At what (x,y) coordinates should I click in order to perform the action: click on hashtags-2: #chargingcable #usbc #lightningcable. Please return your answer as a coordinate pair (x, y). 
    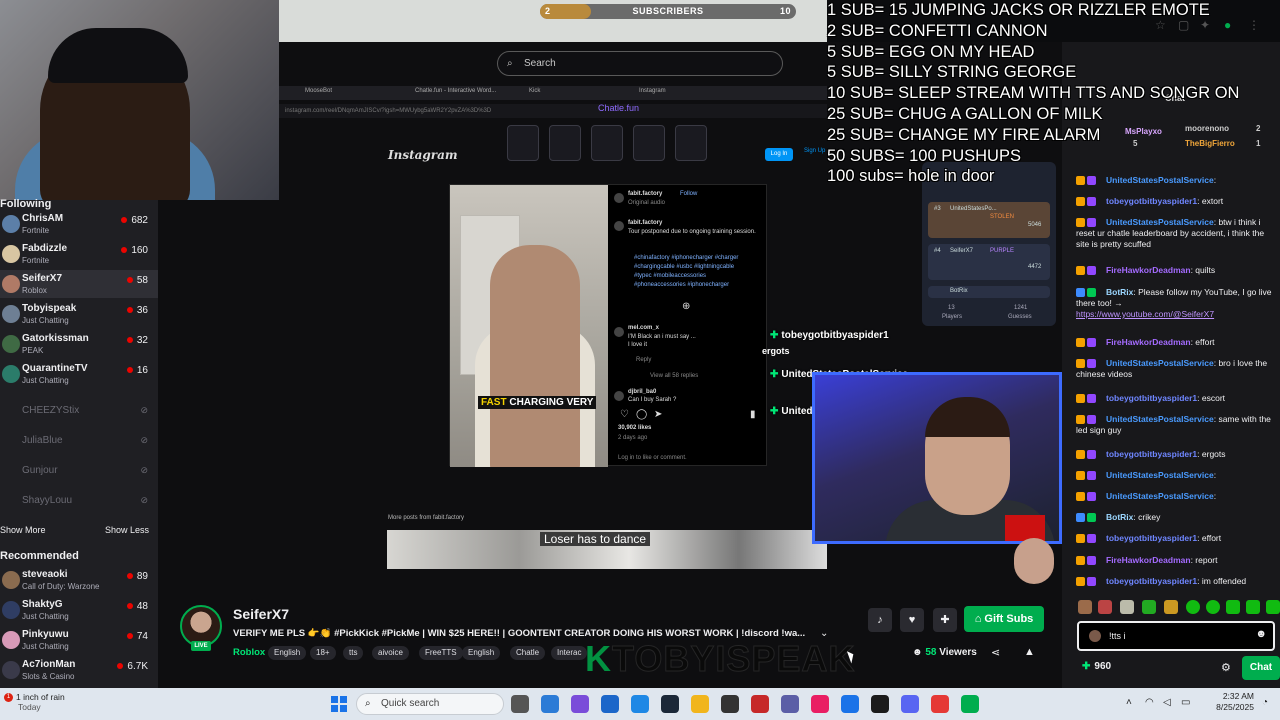
    Looking at the image, I should click on (684, 267).